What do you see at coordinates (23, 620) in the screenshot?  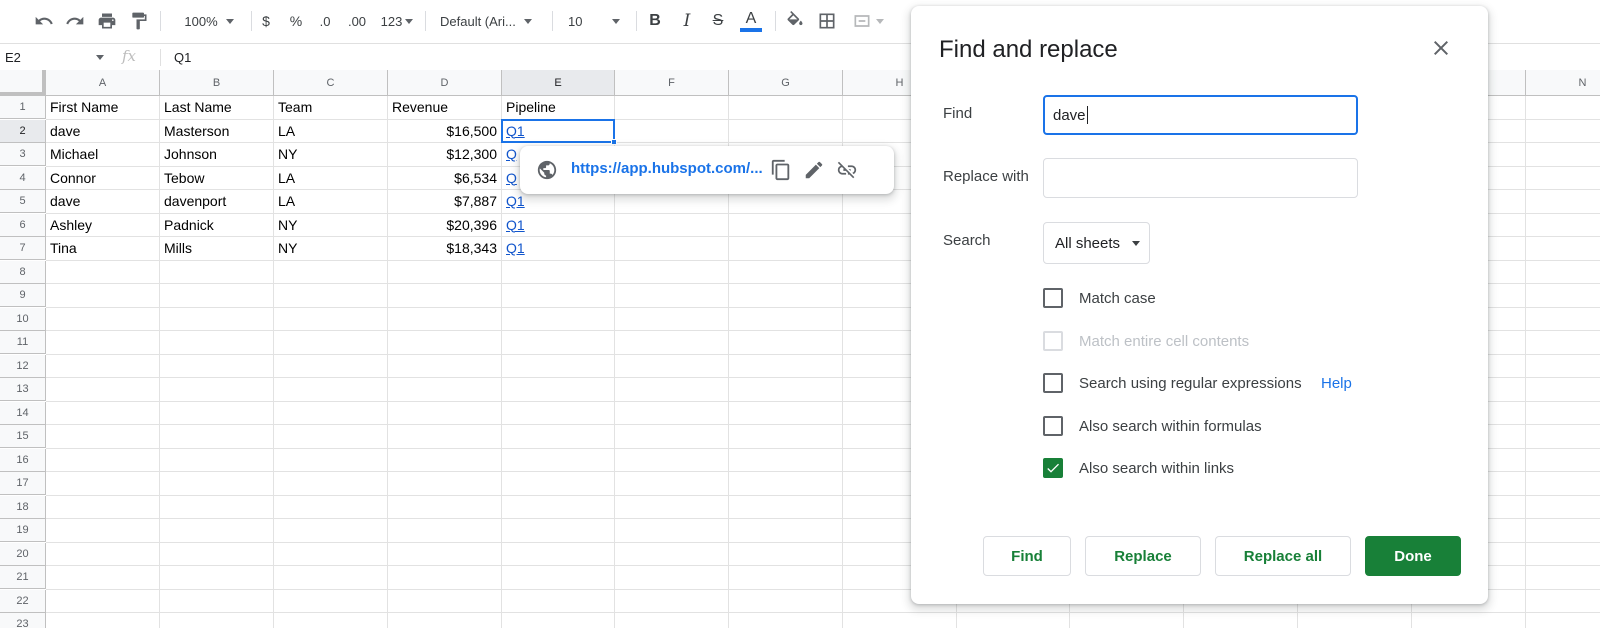 I see `row-header: 23` at bounding box center [23, 620].